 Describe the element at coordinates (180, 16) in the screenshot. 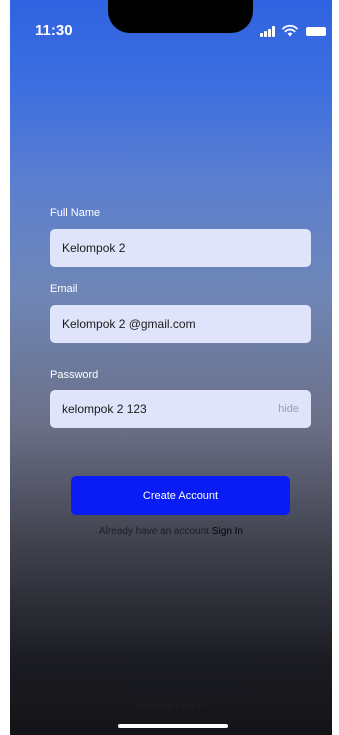

I see `device-notch` at that location.